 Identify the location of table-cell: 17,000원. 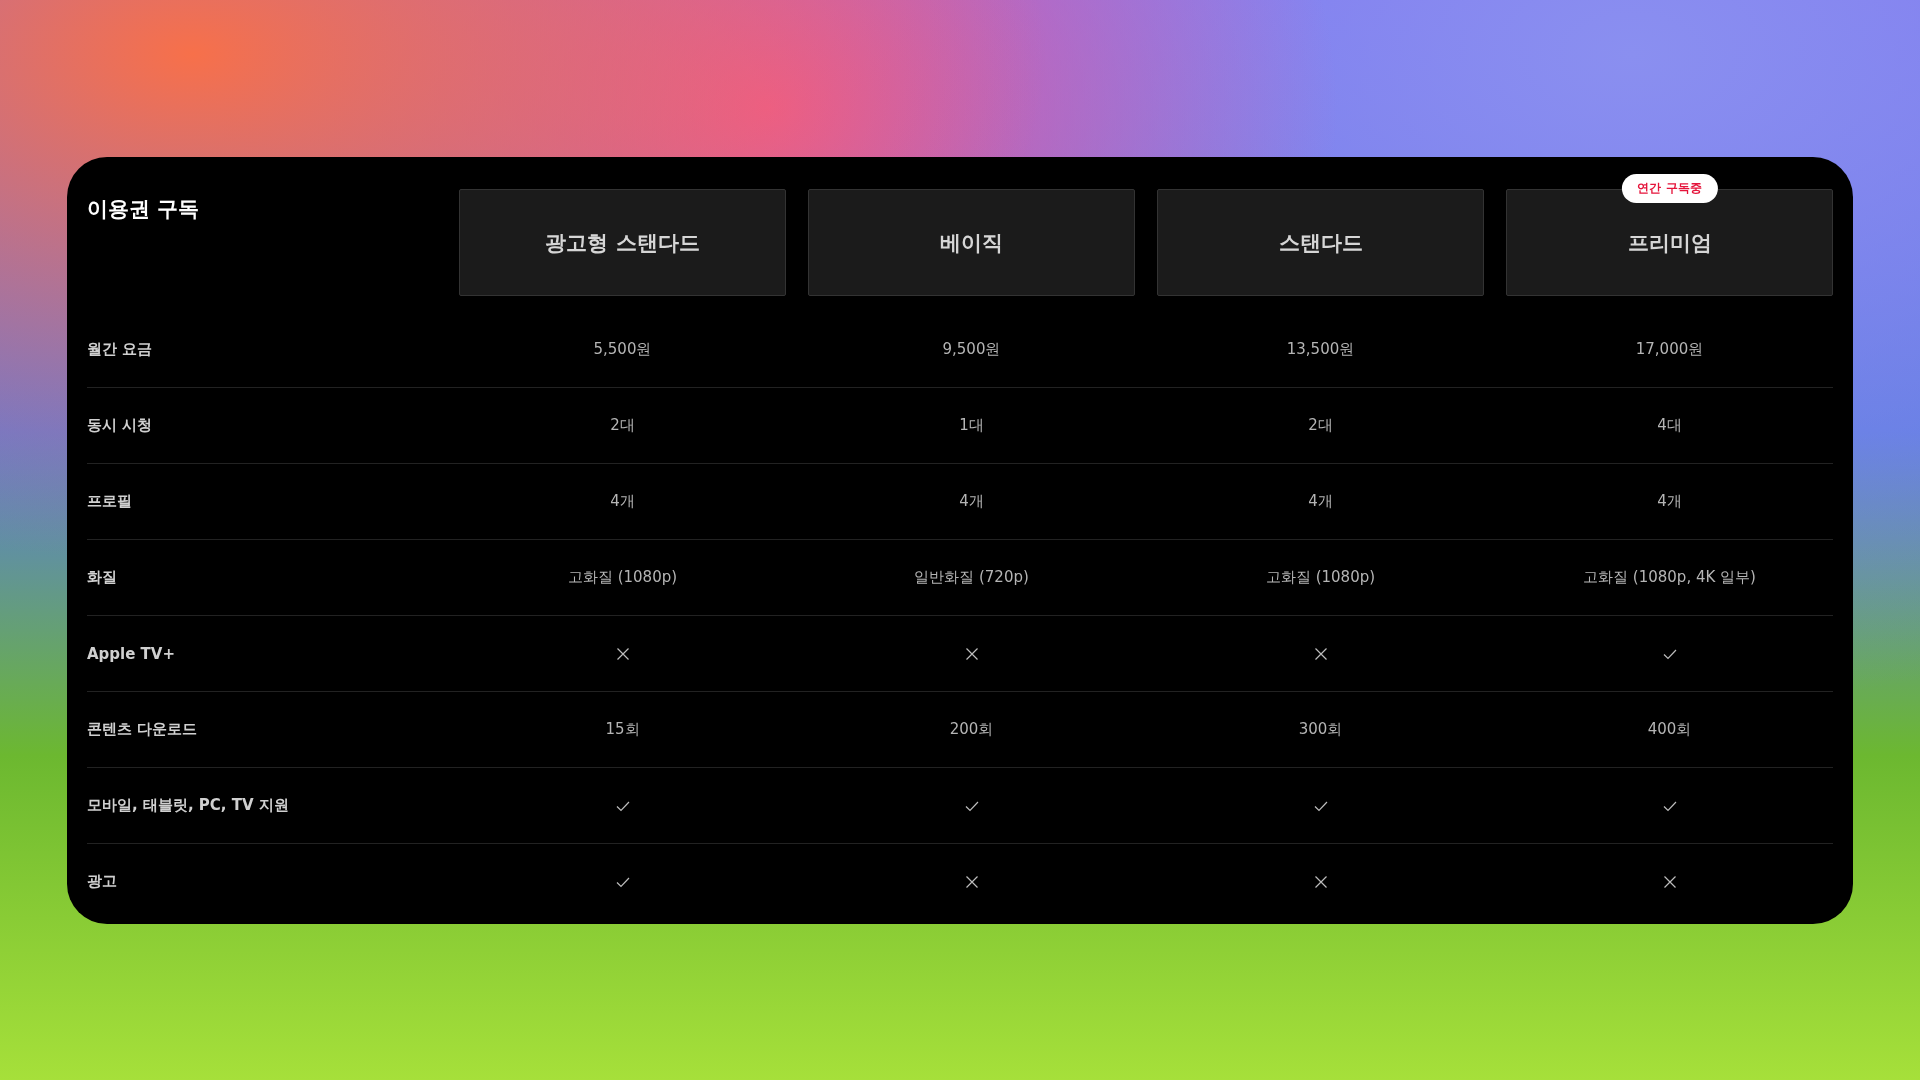
(1669, 349).